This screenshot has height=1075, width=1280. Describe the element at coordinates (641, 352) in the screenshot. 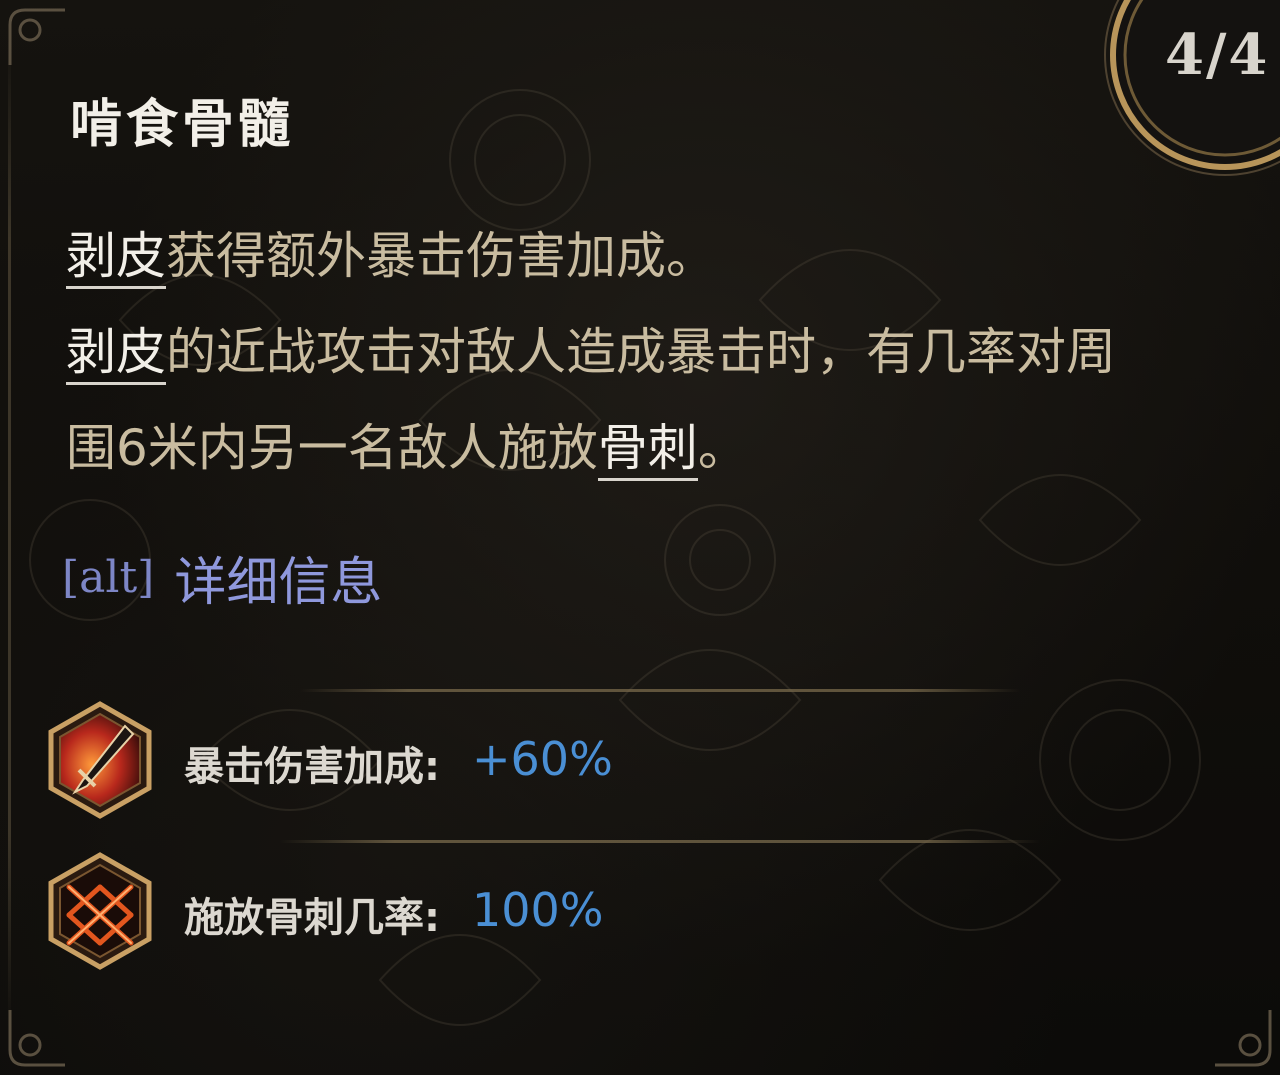

I see `description-text: 的近战攻击对敌人造成暴击时，有几率对周` at that location.